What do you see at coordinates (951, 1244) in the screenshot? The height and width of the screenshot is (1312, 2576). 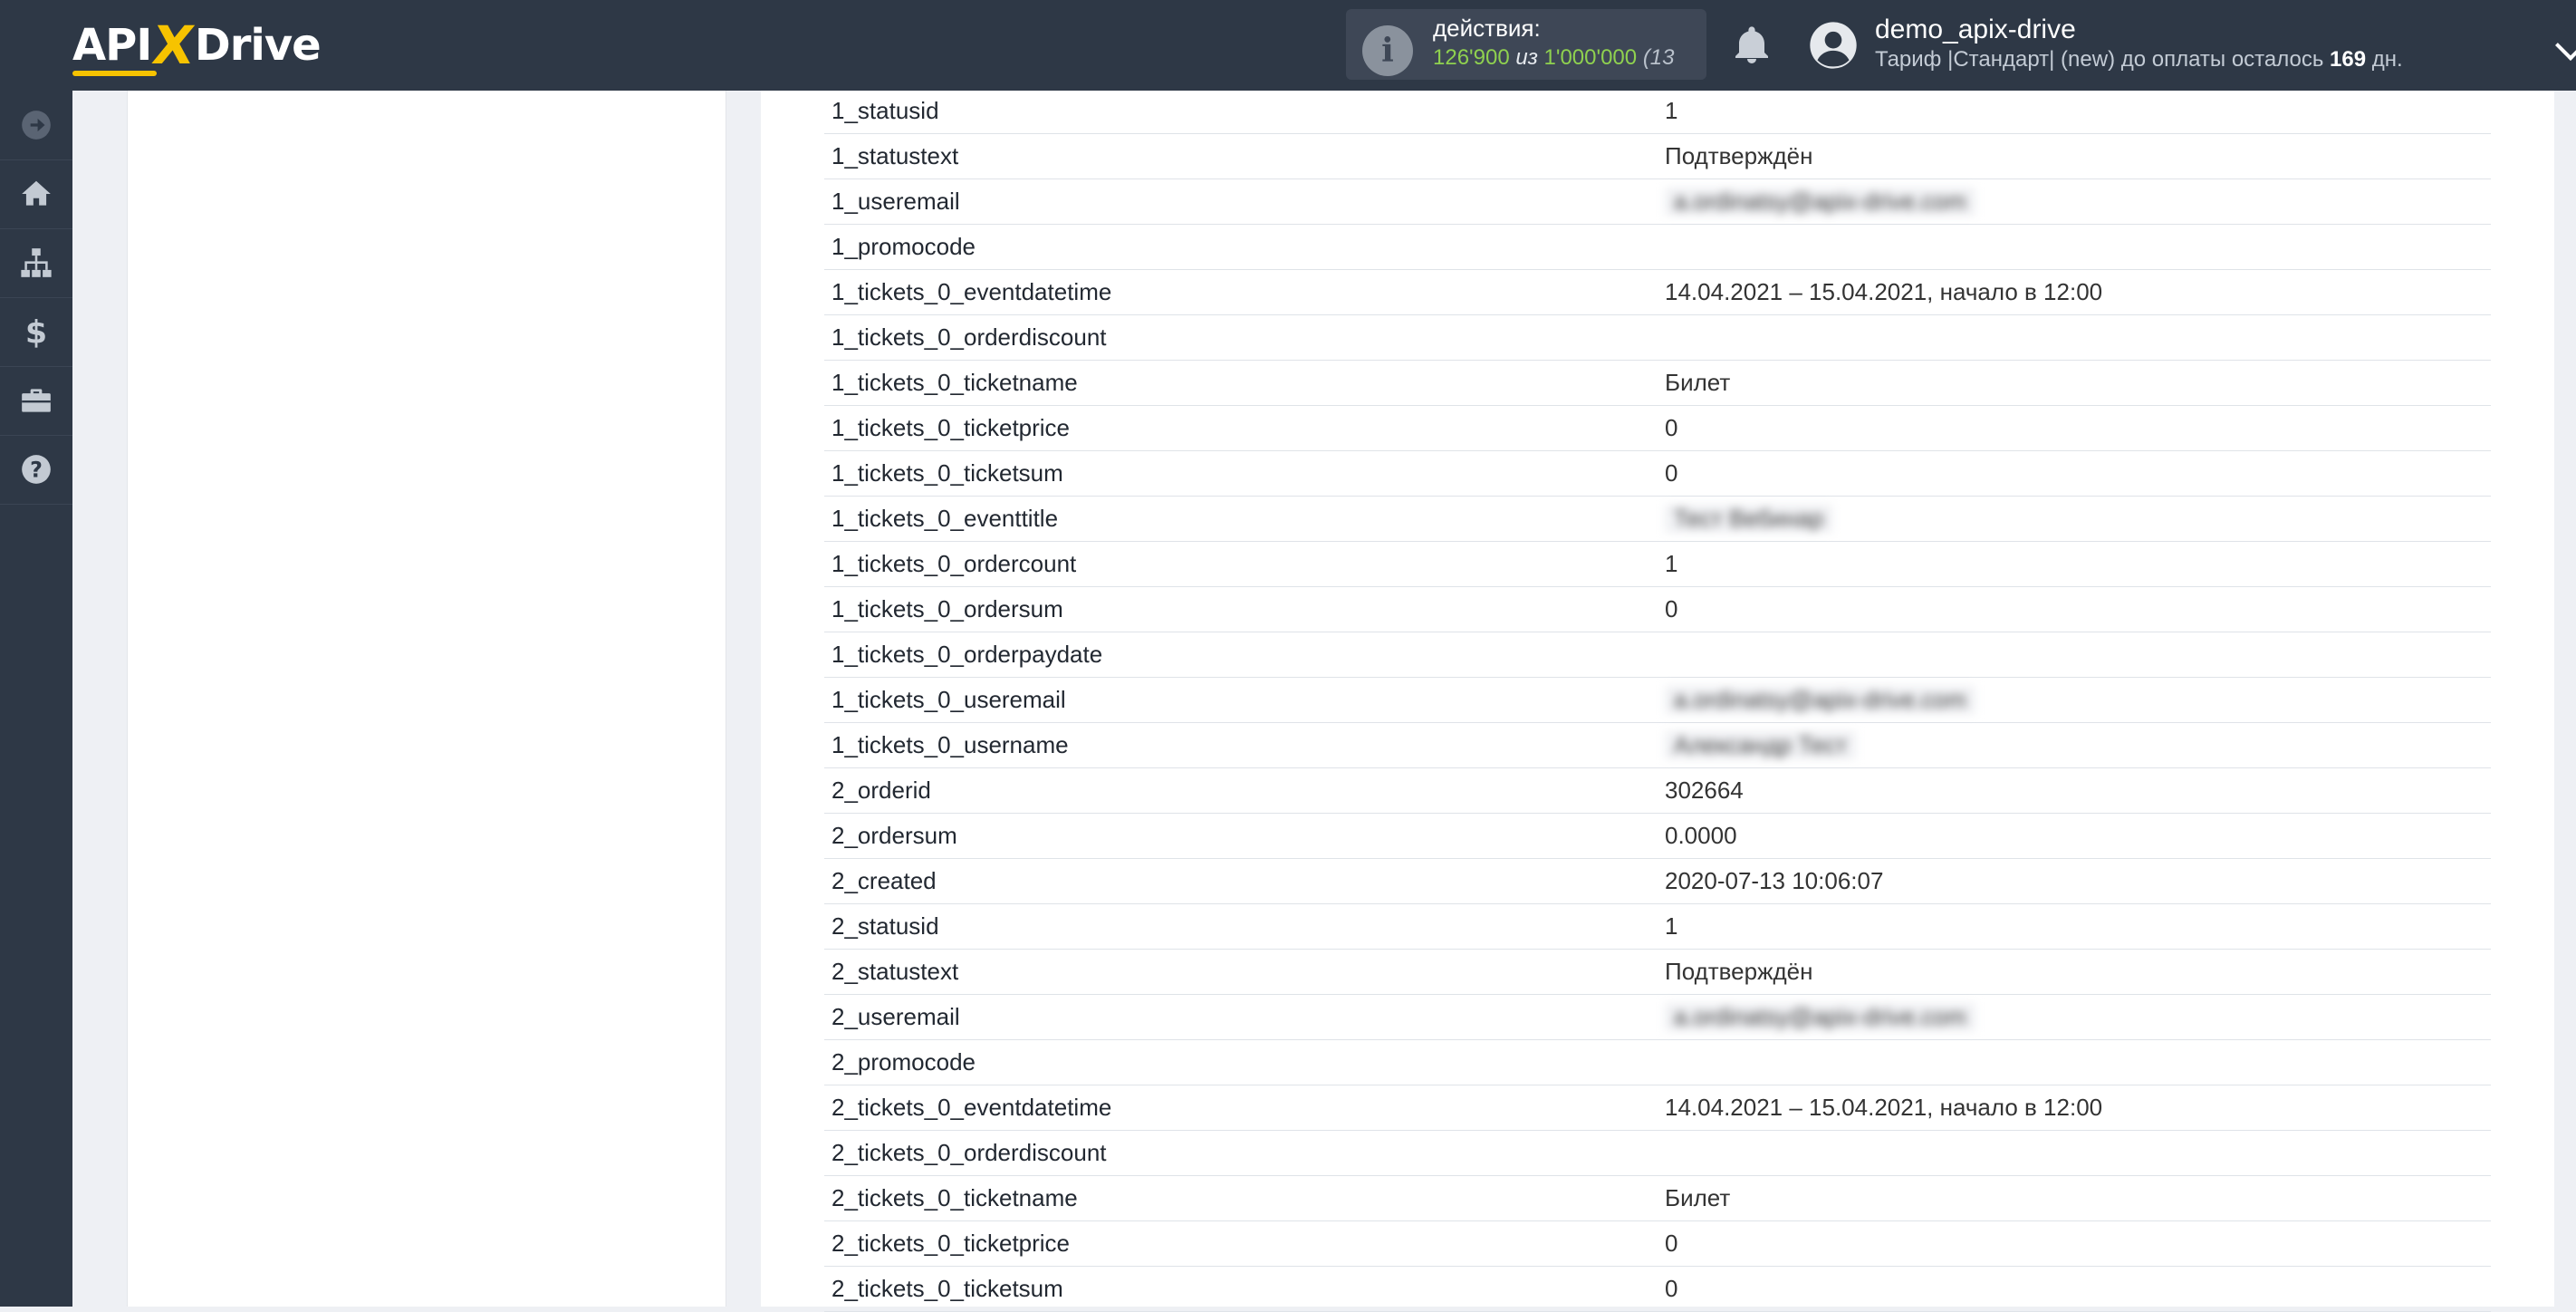 I see `field-key: 2_tickets_0_ticketprice` at bounding box center [951, 1244].